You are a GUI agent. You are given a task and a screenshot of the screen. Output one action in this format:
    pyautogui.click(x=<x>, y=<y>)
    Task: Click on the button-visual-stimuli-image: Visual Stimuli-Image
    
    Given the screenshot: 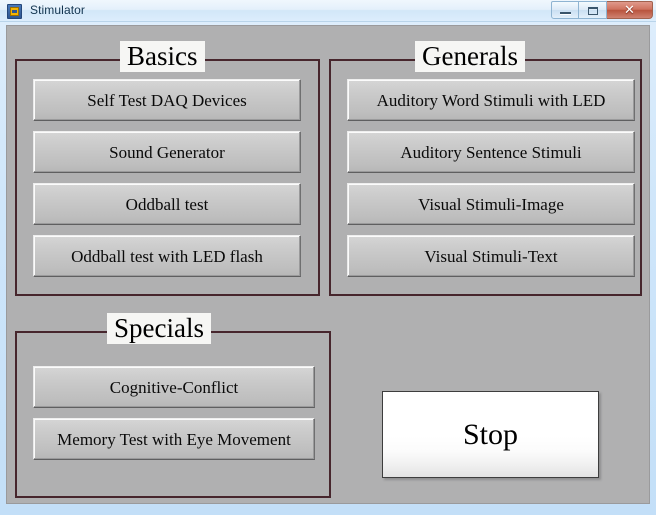 What is the action you would take?
    pyautogui.click(x=491, y=204)
    